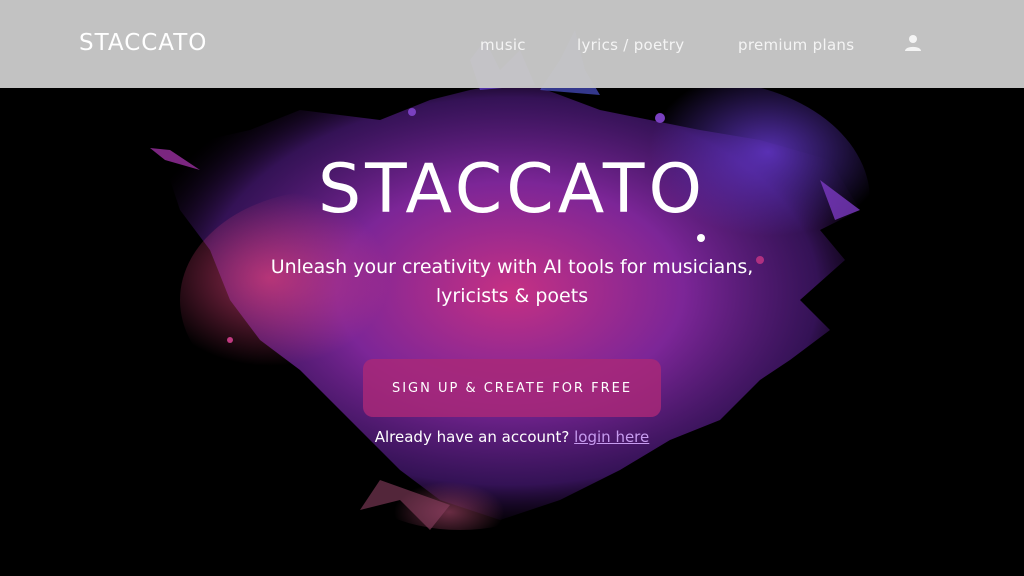 This screenshot has height=576, width=1024. Describe the element at coordinates (630, 45) in the screenshot. I see `nav-link-lyrics-poetry: lyrics / poetry` at that location.